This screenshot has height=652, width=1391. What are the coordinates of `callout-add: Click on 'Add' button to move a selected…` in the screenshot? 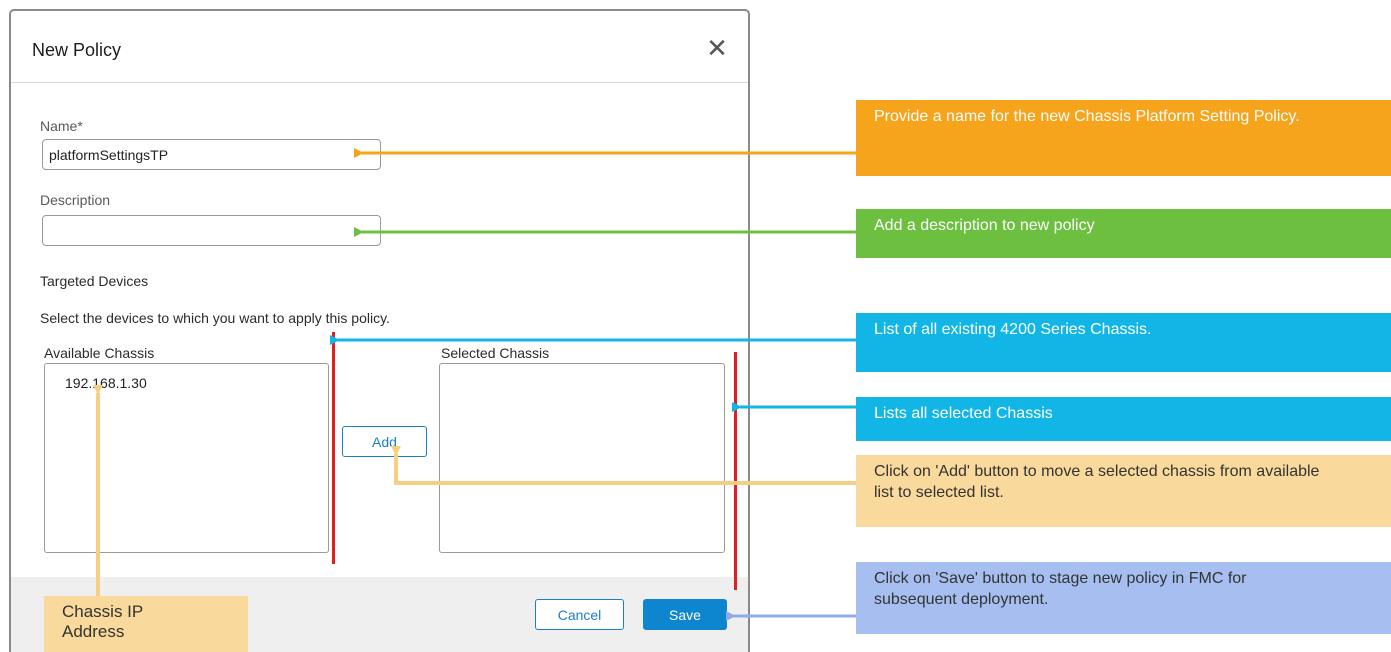 It's located at (1123, 491).